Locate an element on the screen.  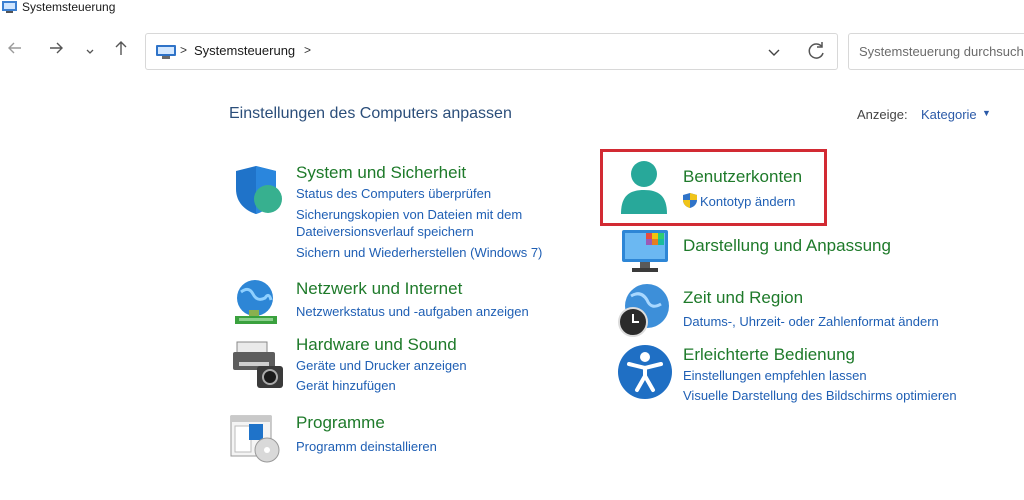
title-bar: Systemsteuerung is located at coordinates (512, 8).